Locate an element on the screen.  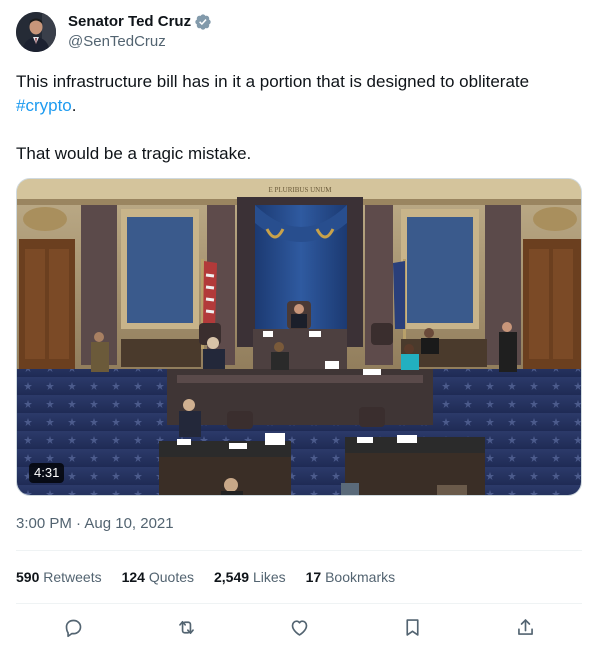
display-name-row: Senator Ted Cruz is located at coordinates (140, 22).